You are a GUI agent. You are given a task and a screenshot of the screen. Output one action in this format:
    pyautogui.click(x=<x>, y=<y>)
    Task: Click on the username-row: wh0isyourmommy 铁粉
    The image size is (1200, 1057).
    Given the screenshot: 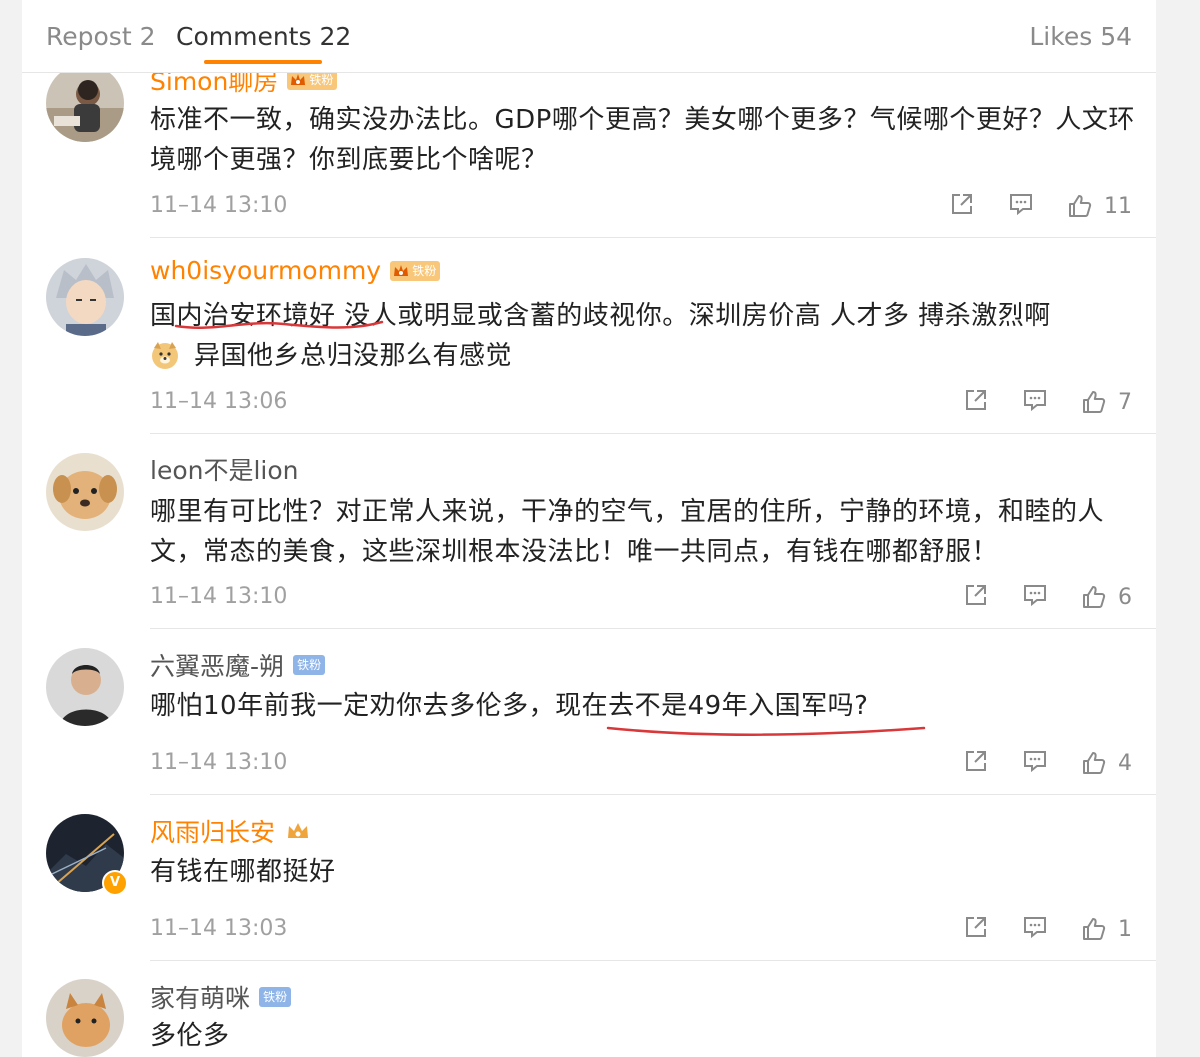 What is the action you would take?
    pyautogui.click(x=295, y=273)
    